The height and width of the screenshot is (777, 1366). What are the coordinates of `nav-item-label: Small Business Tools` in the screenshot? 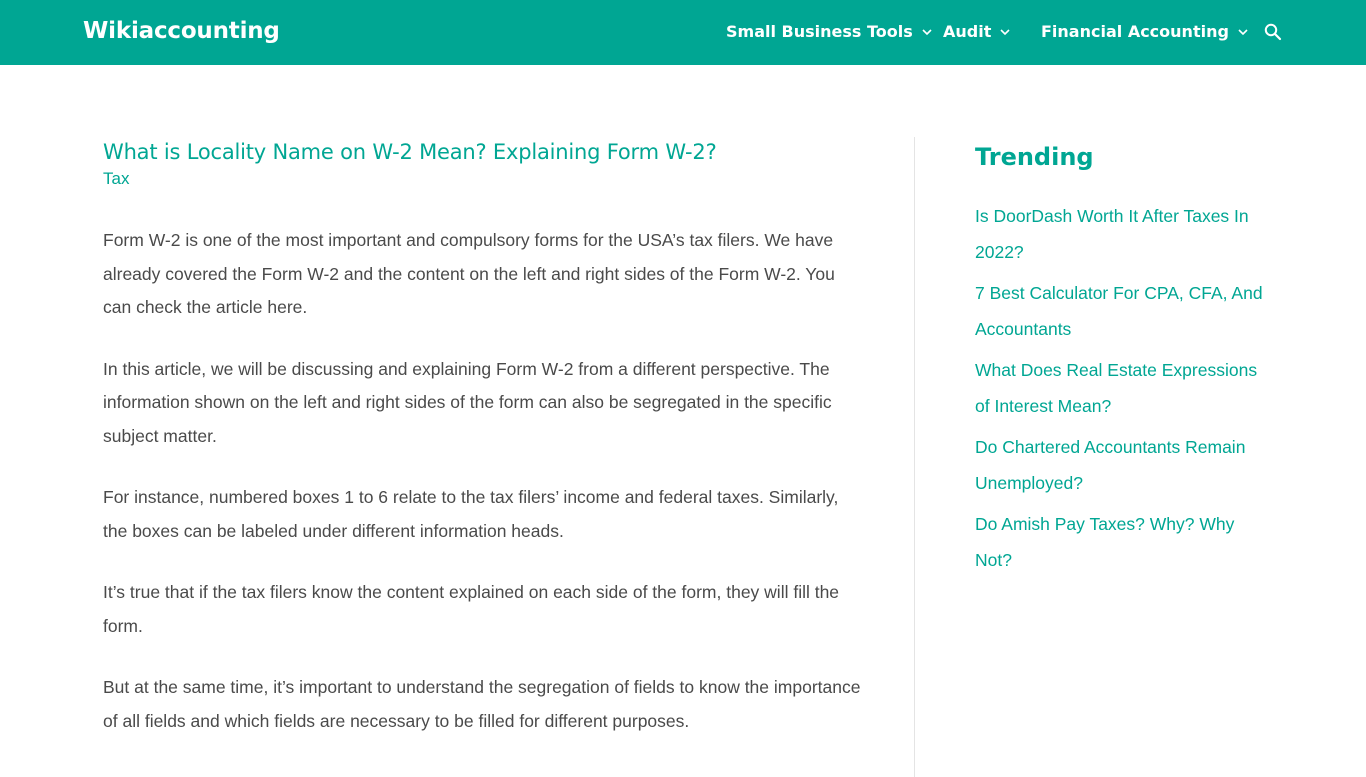 It's located at (819, 31).